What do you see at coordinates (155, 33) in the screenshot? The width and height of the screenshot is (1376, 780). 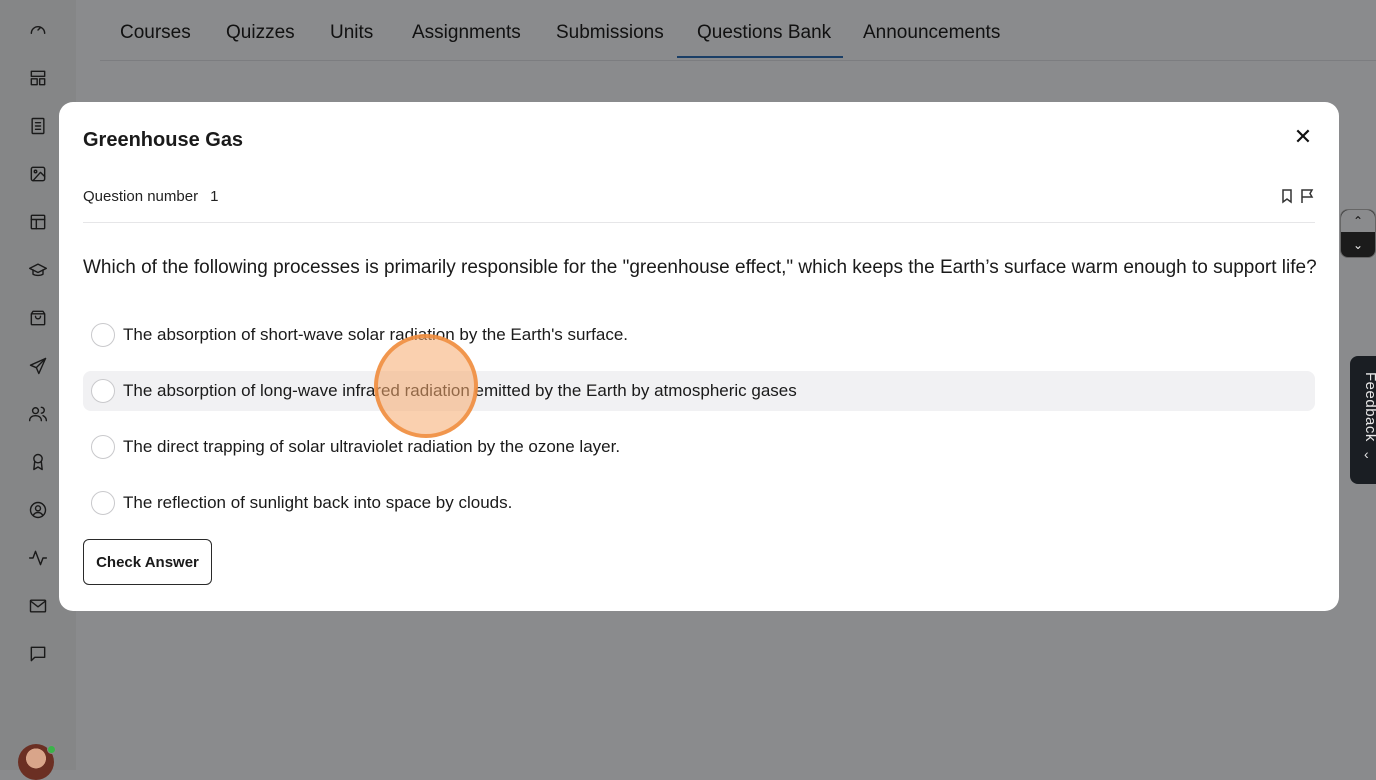 I see `tab-courses: Courses` at bounding box center [155, 33].